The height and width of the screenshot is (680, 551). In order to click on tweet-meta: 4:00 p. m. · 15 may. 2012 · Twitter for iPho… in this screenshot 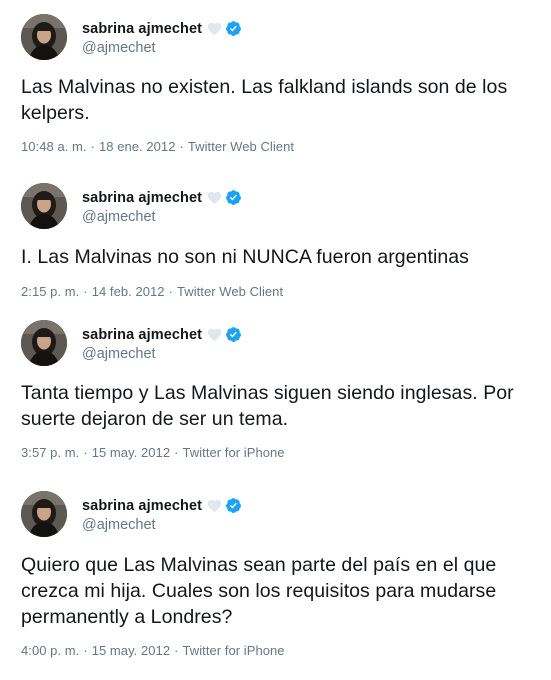, I will do `click(280, 650)`.